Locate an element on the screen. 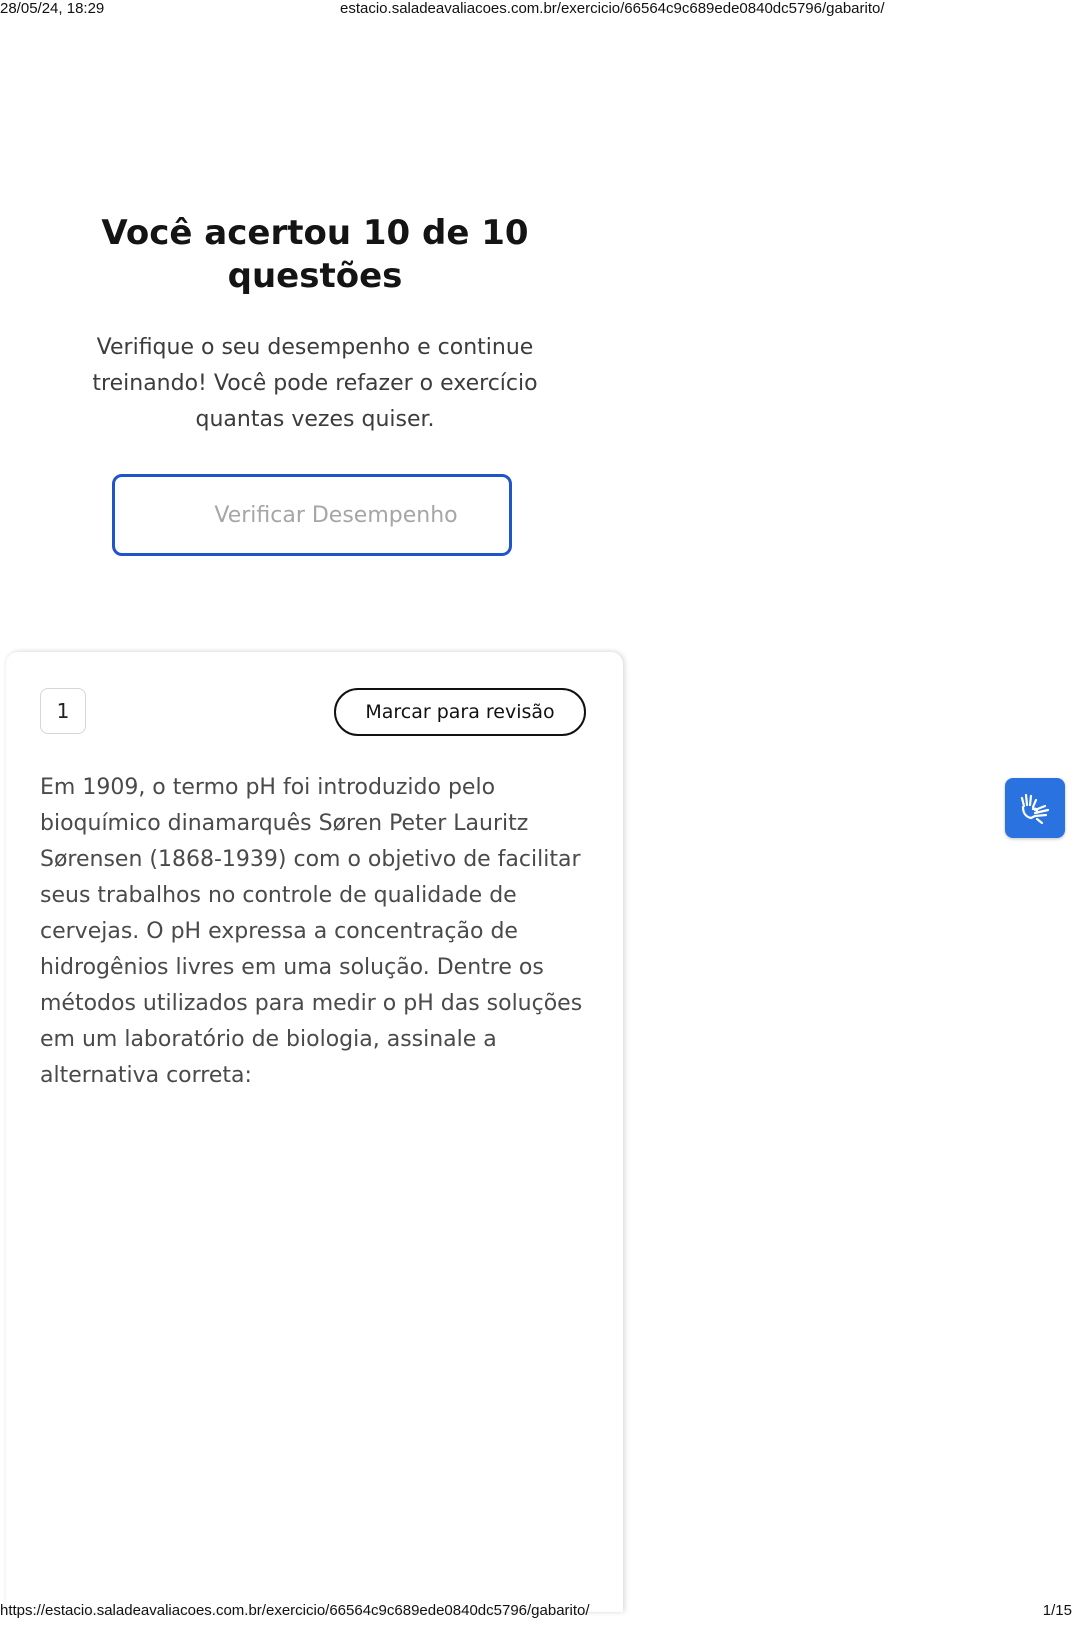 This screenshot has height=1625, width=1088. verify-performance-button: Verificar Desempenho is located at coordinates (312, 515).